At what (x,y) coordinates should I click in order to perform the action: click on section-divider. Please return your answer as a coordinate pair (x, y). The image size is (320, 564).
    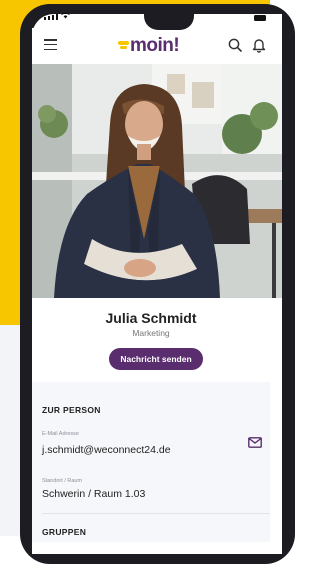
    Looking at the image, I should click on (156, 513).